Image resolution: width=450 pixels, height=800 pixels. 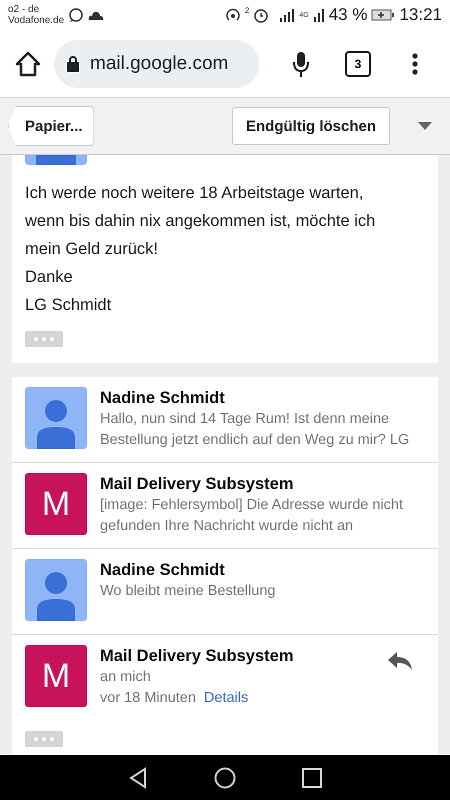 What do you see at coordinates (200, 221) in the screenshot?
I see `message-text: Ich werde noch weitere 18 Arbeitstage warten, wenn bis dahin nix angekommen ist, möchte ich mein Geld zurück!` at bounding box center [200, 221].